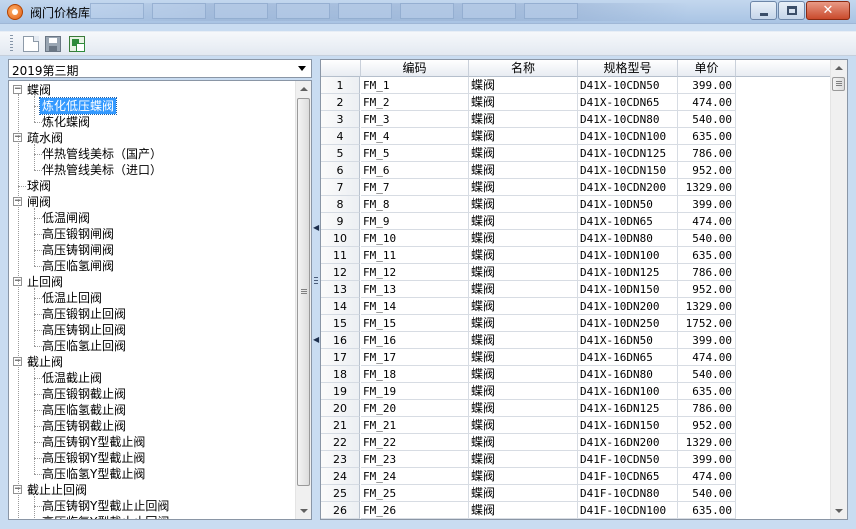 The width and height of the screenshot is (856, 529). What do you see at coordinates (415, 306) in the screenshot?
I see `cell-code: FM_14` at bounding box center [415, 306].